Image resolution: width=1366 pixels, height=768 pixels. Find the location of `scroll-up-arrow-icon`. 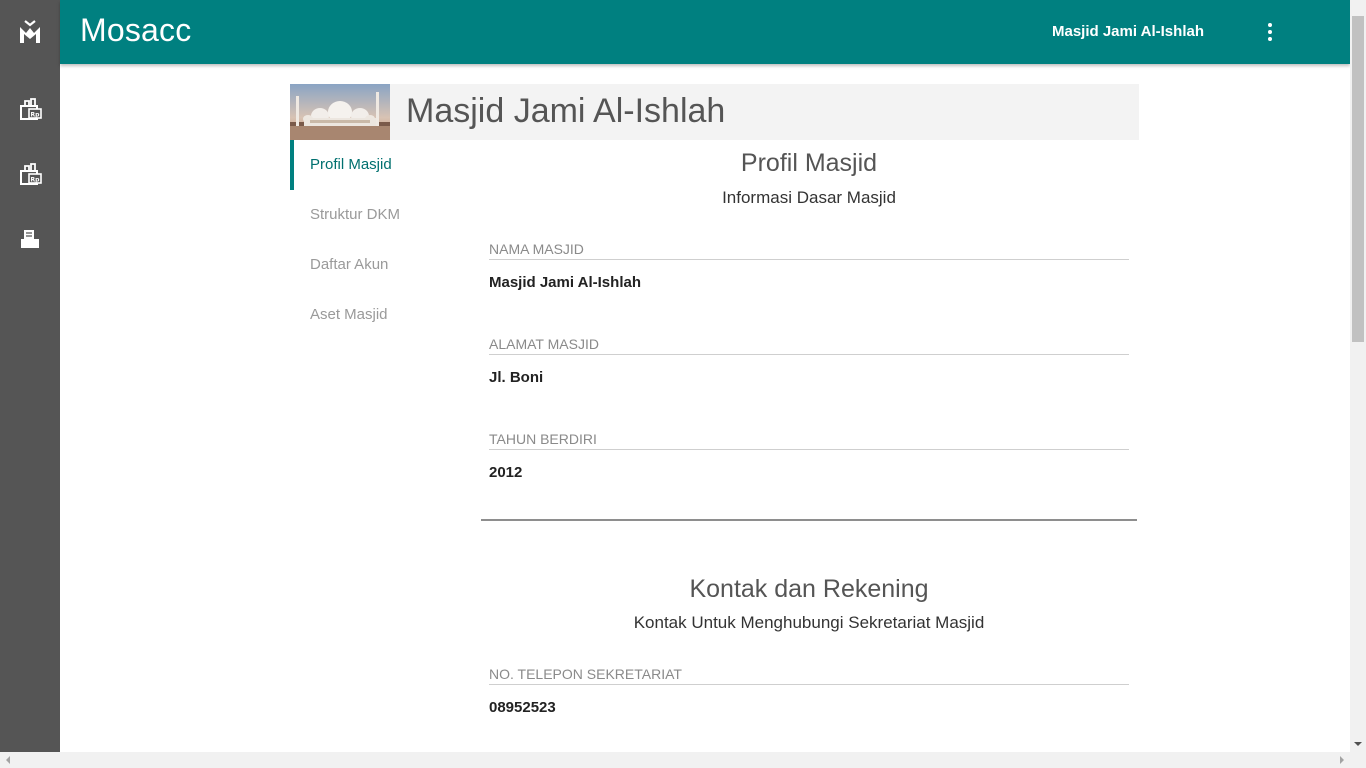

scroll-up-arrow-icon is located at coordinates (1358, 8).